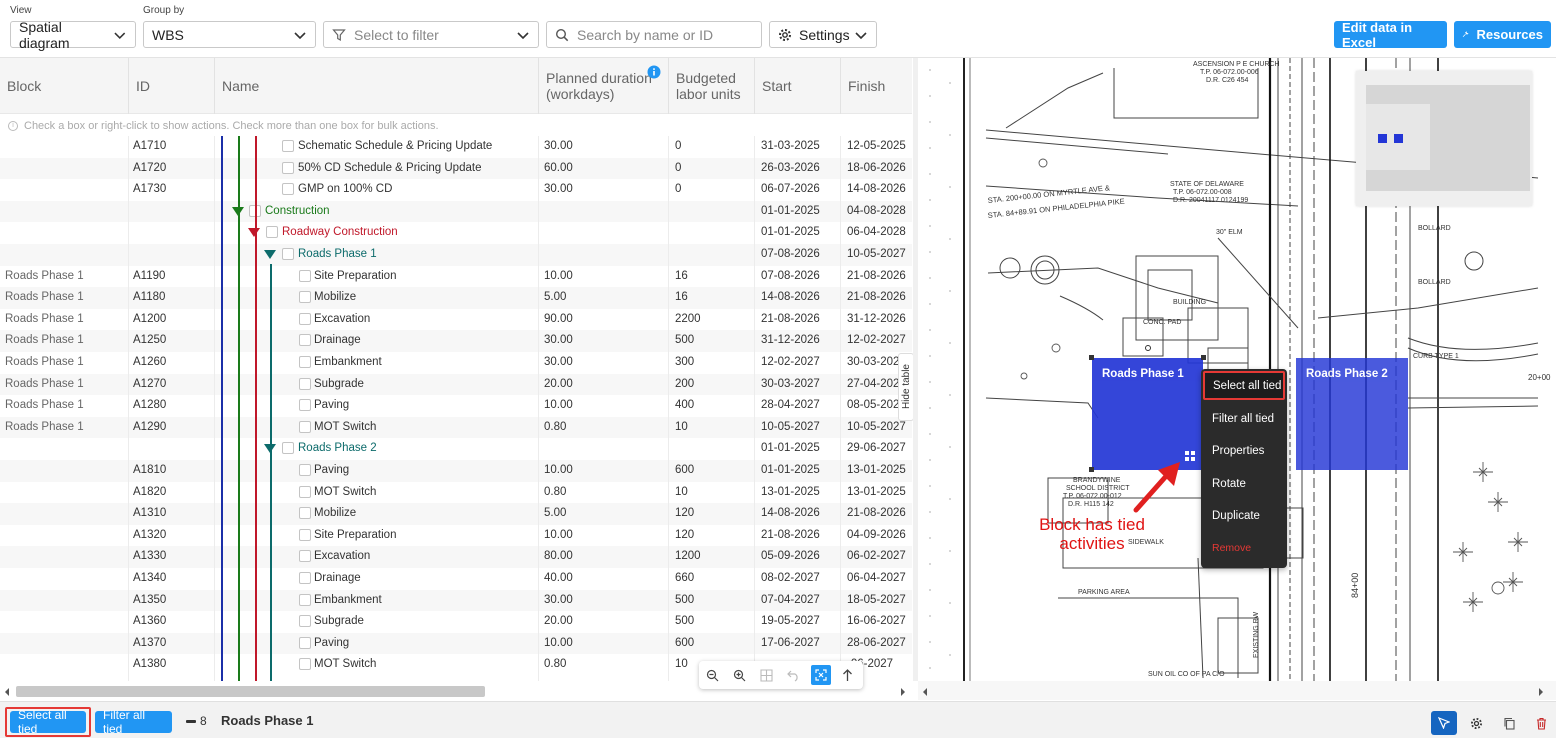 Image resolution: width=1556 pixels, height=738 pixels. Describe the element at coordinates (847, 675) in the screenshot. I see `move-up-button` at that location.